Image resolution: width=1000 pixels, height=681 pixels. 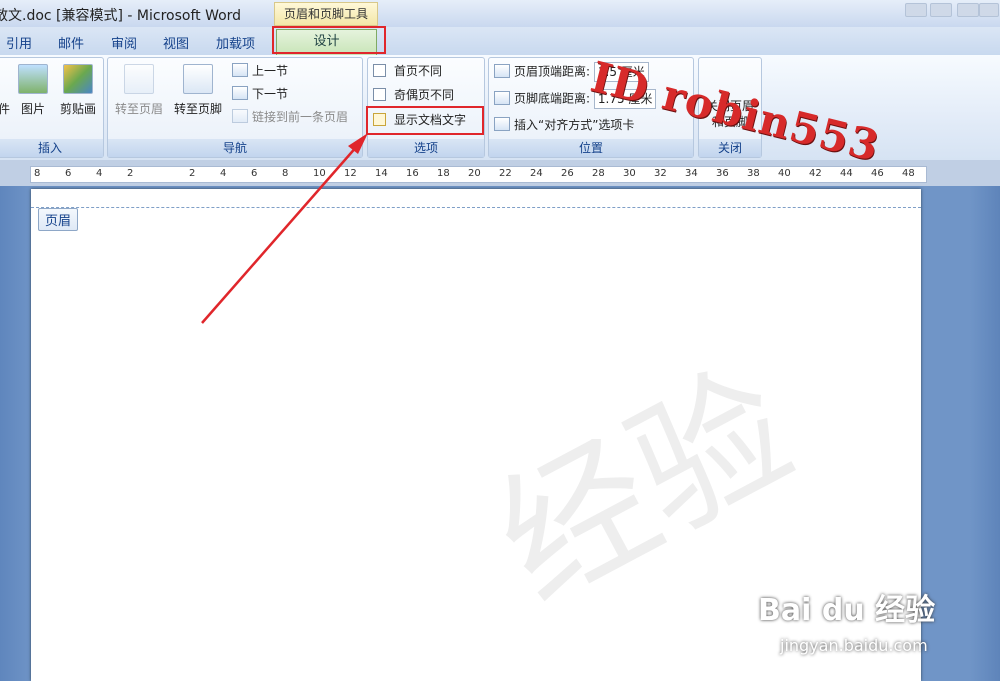 I want to click on annotation-arrow, so click(x=284, y=228).